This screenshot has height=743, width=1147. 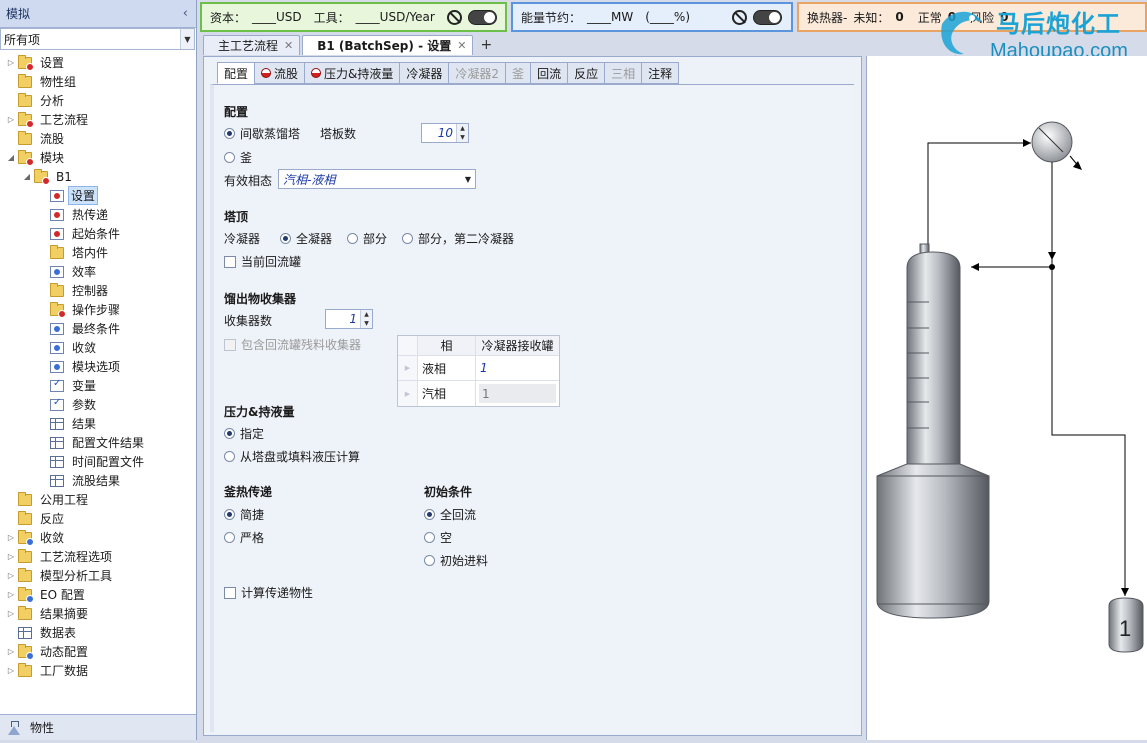 I want to click on stages-stepper: 10 ▲ ▼, so click(x=445, y=133).